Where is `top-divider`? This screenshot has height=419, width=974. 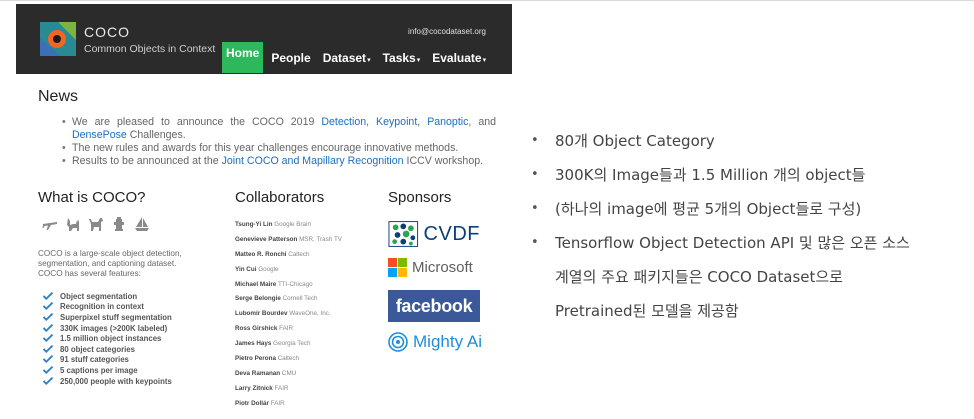
top-divider is located at coordinates (487, 0).